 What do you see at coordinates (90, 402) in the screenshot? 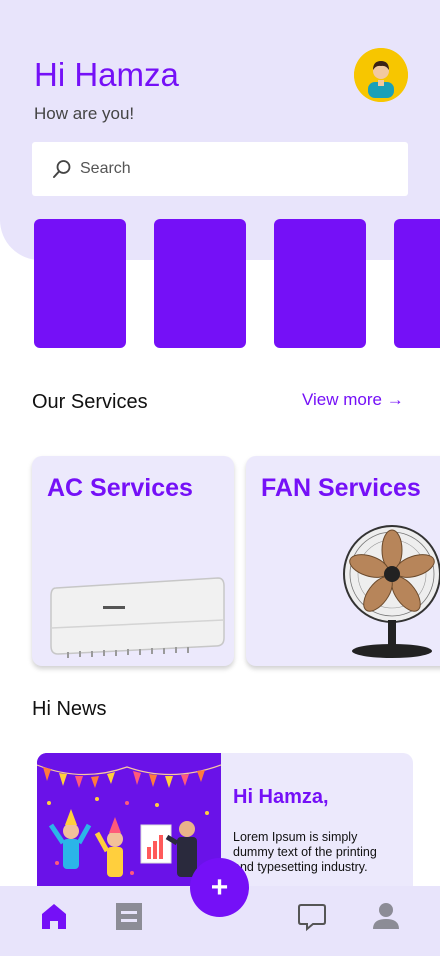
I see `services-section-title: Our Services` at bounding box center [90, 402].